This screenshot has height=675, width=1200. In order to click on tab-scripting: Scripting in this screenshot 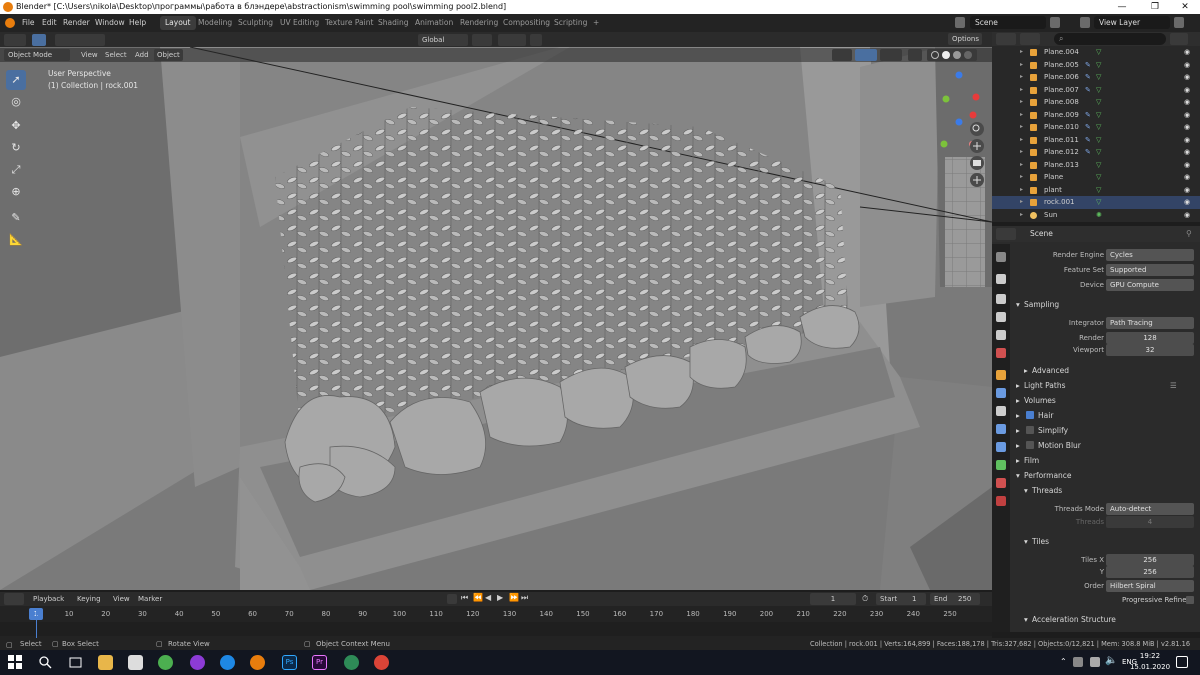, I will do `click(570, 23)`.